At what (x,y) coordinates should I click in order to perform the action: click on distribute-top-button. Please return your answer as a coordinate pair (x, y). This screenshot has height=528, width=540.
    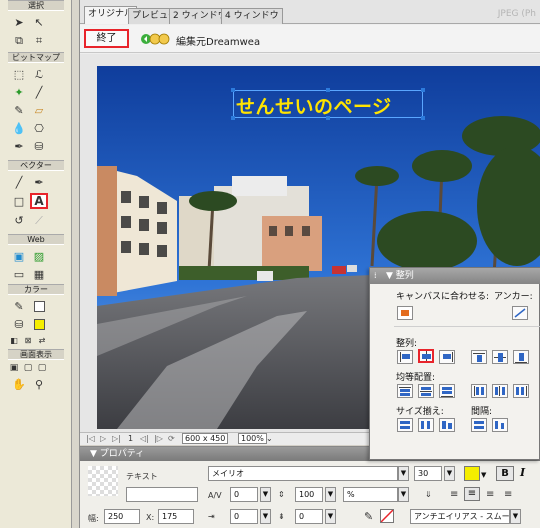
    Looking at the image, I should click on (405, 391).